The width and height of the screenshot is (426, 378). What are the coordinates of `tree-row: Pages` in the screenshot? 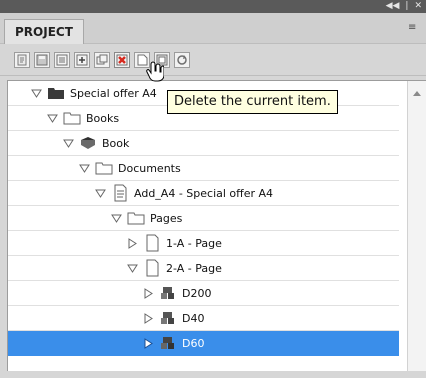 It's located at (203, 218).